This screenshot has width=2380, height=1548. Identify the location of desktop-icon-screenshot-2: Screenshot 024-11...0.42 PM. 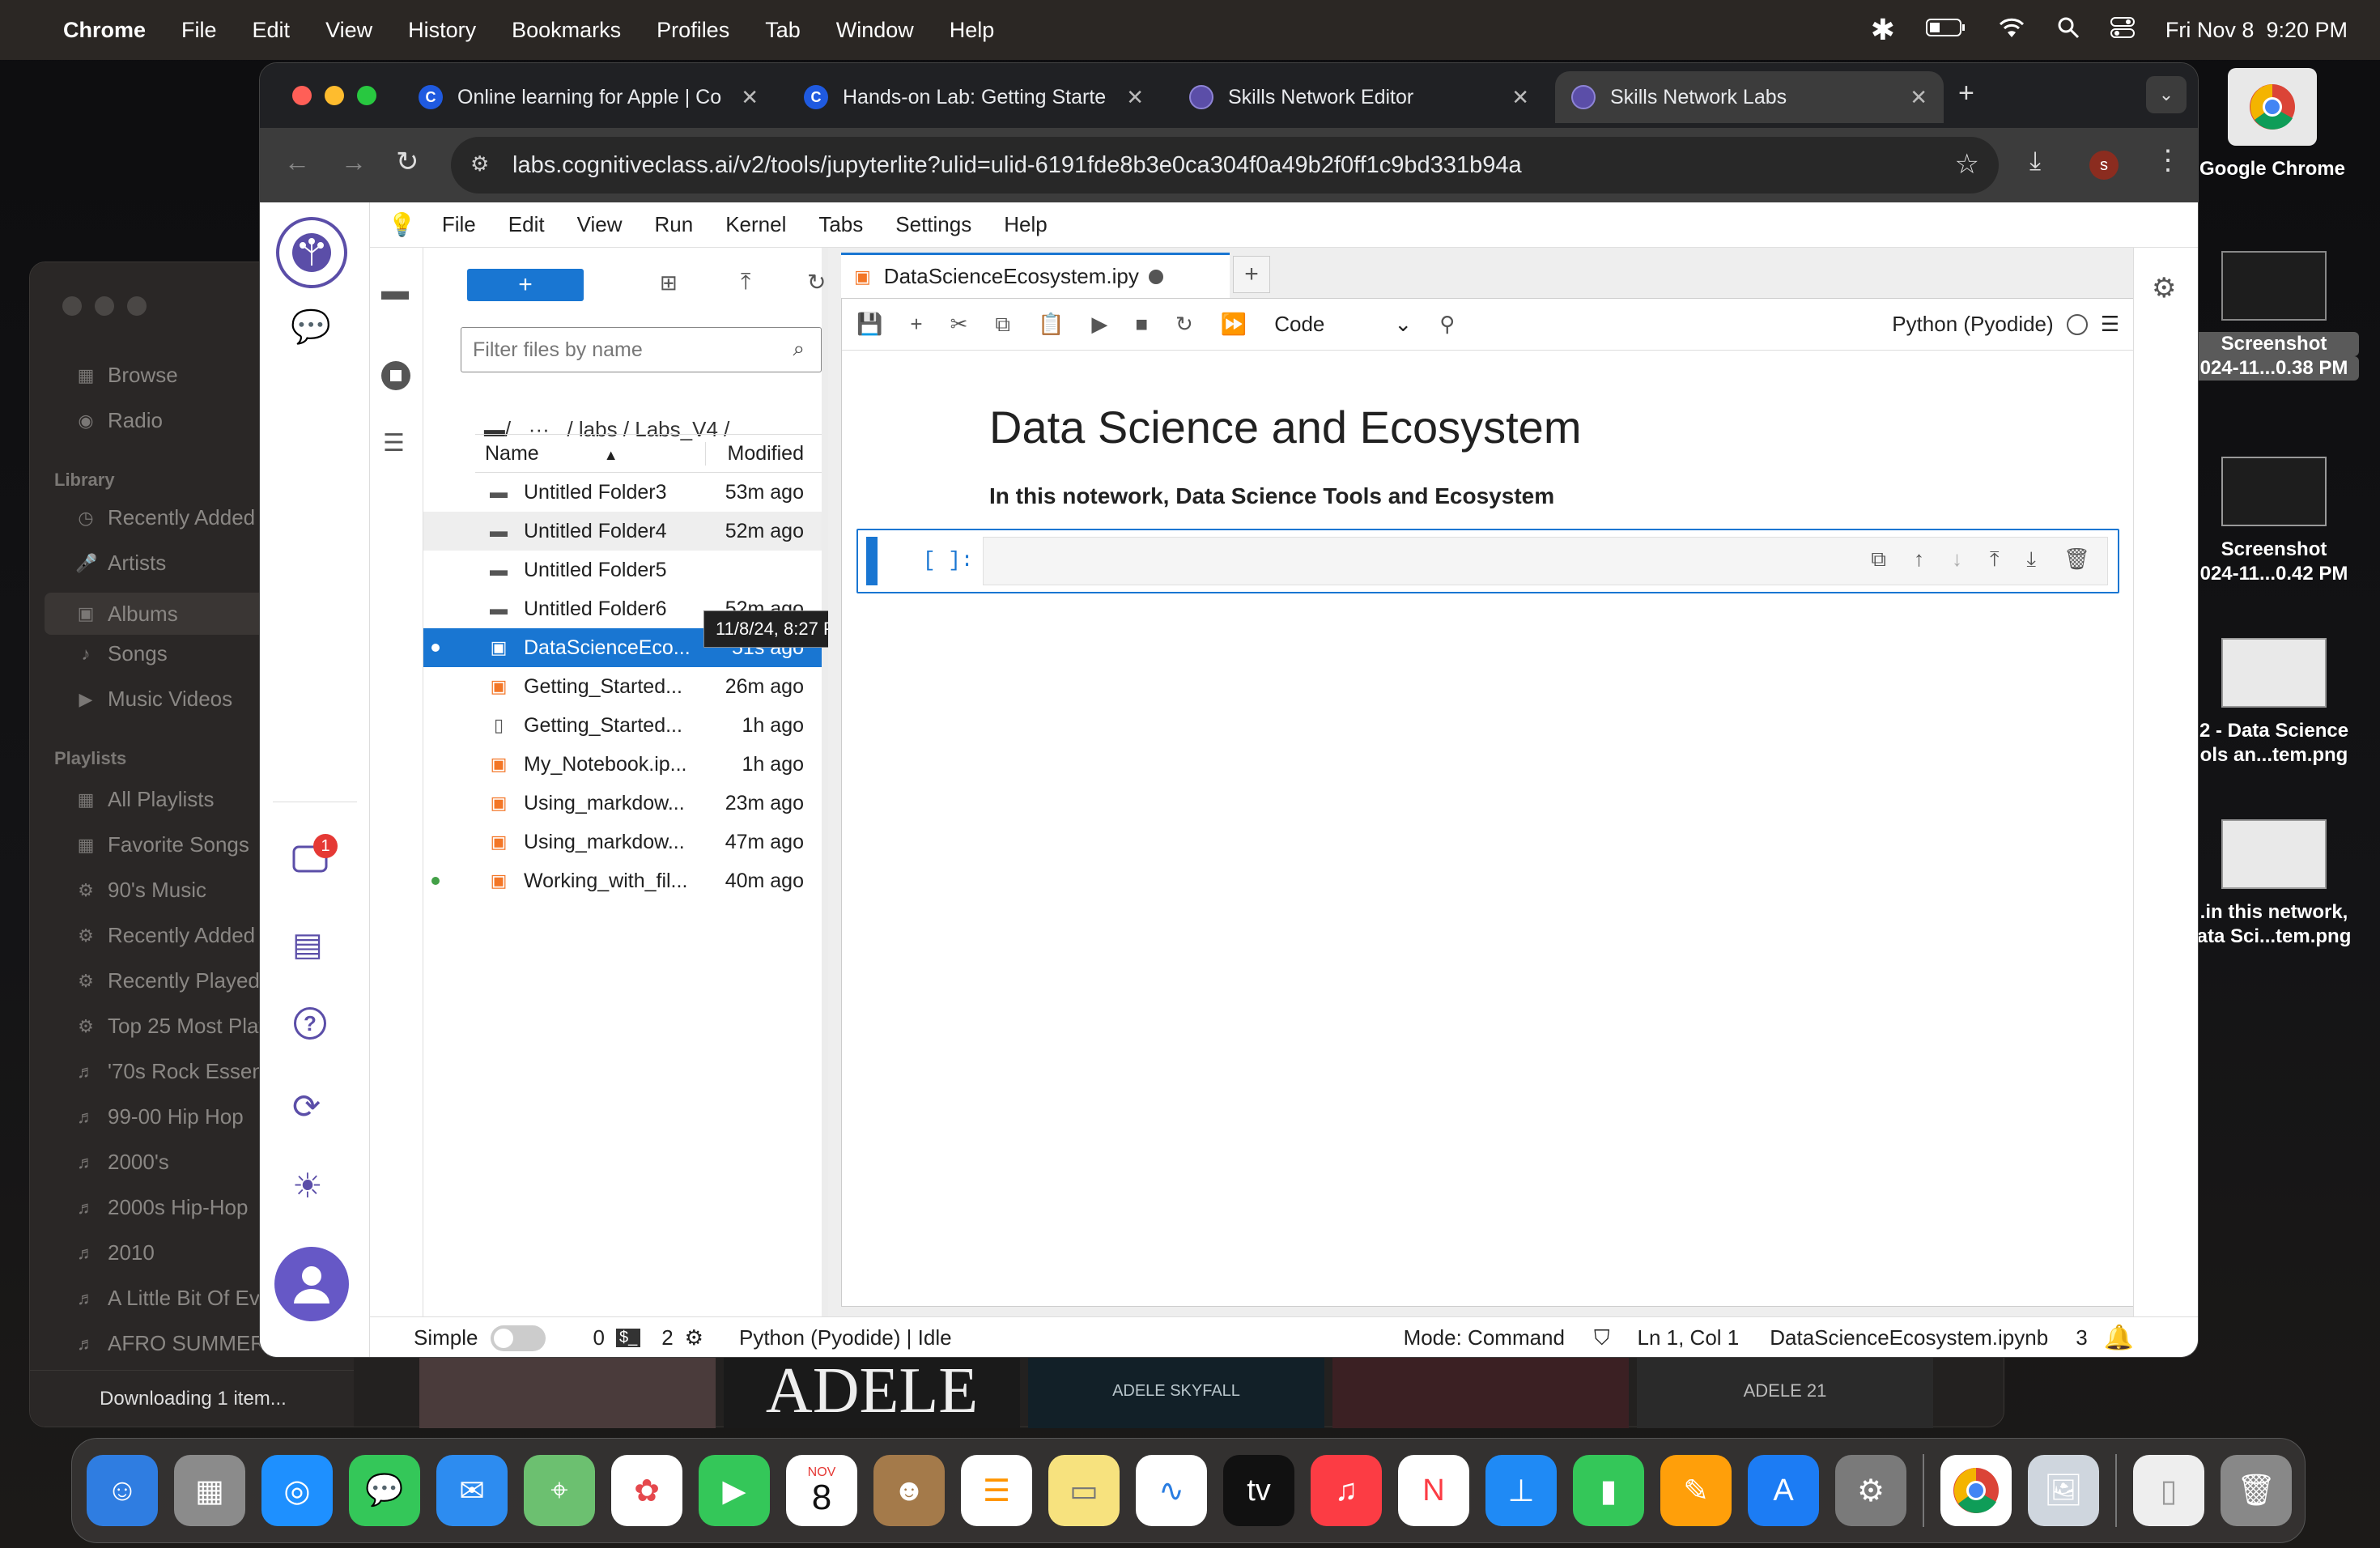
(2274, 521).